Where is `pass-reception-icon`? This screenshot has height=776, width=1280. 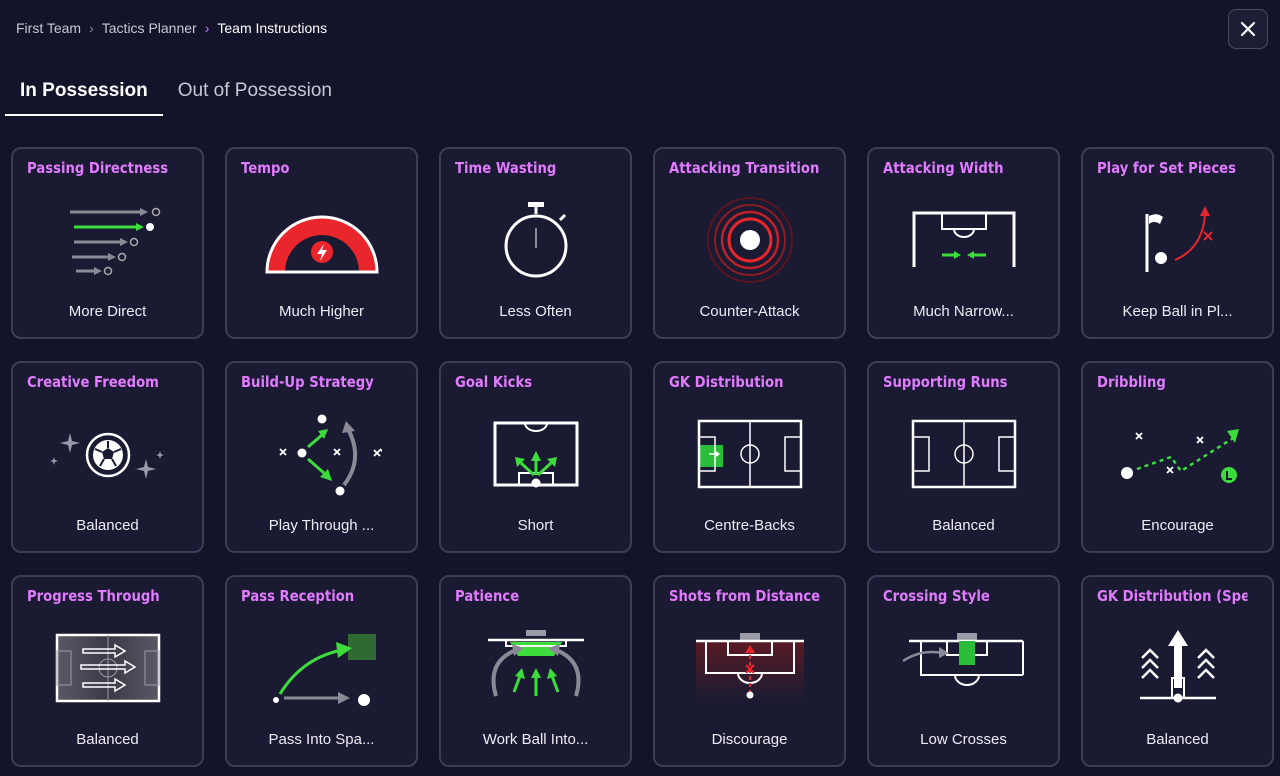
pass-reception-icon is located at coordinates (321, 668).